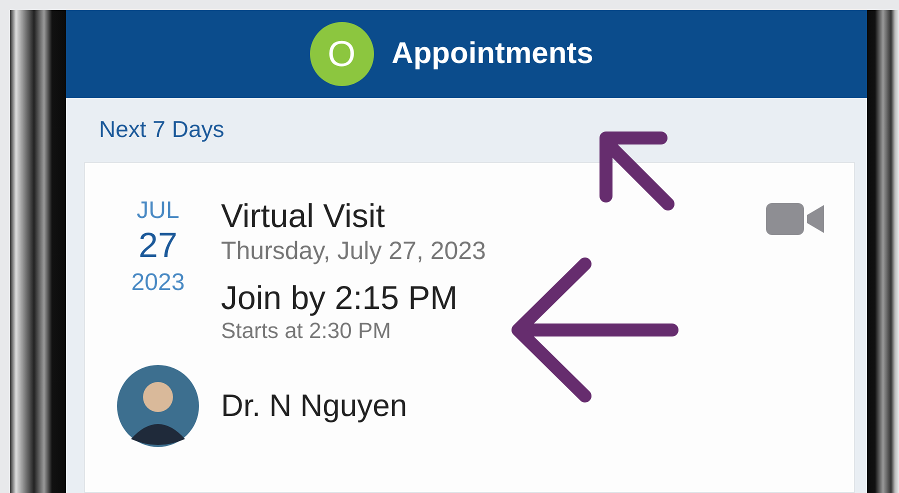 The width and height of the screenshot is (899, 493). I want to click on date-year: 2023, so click(158, 283).